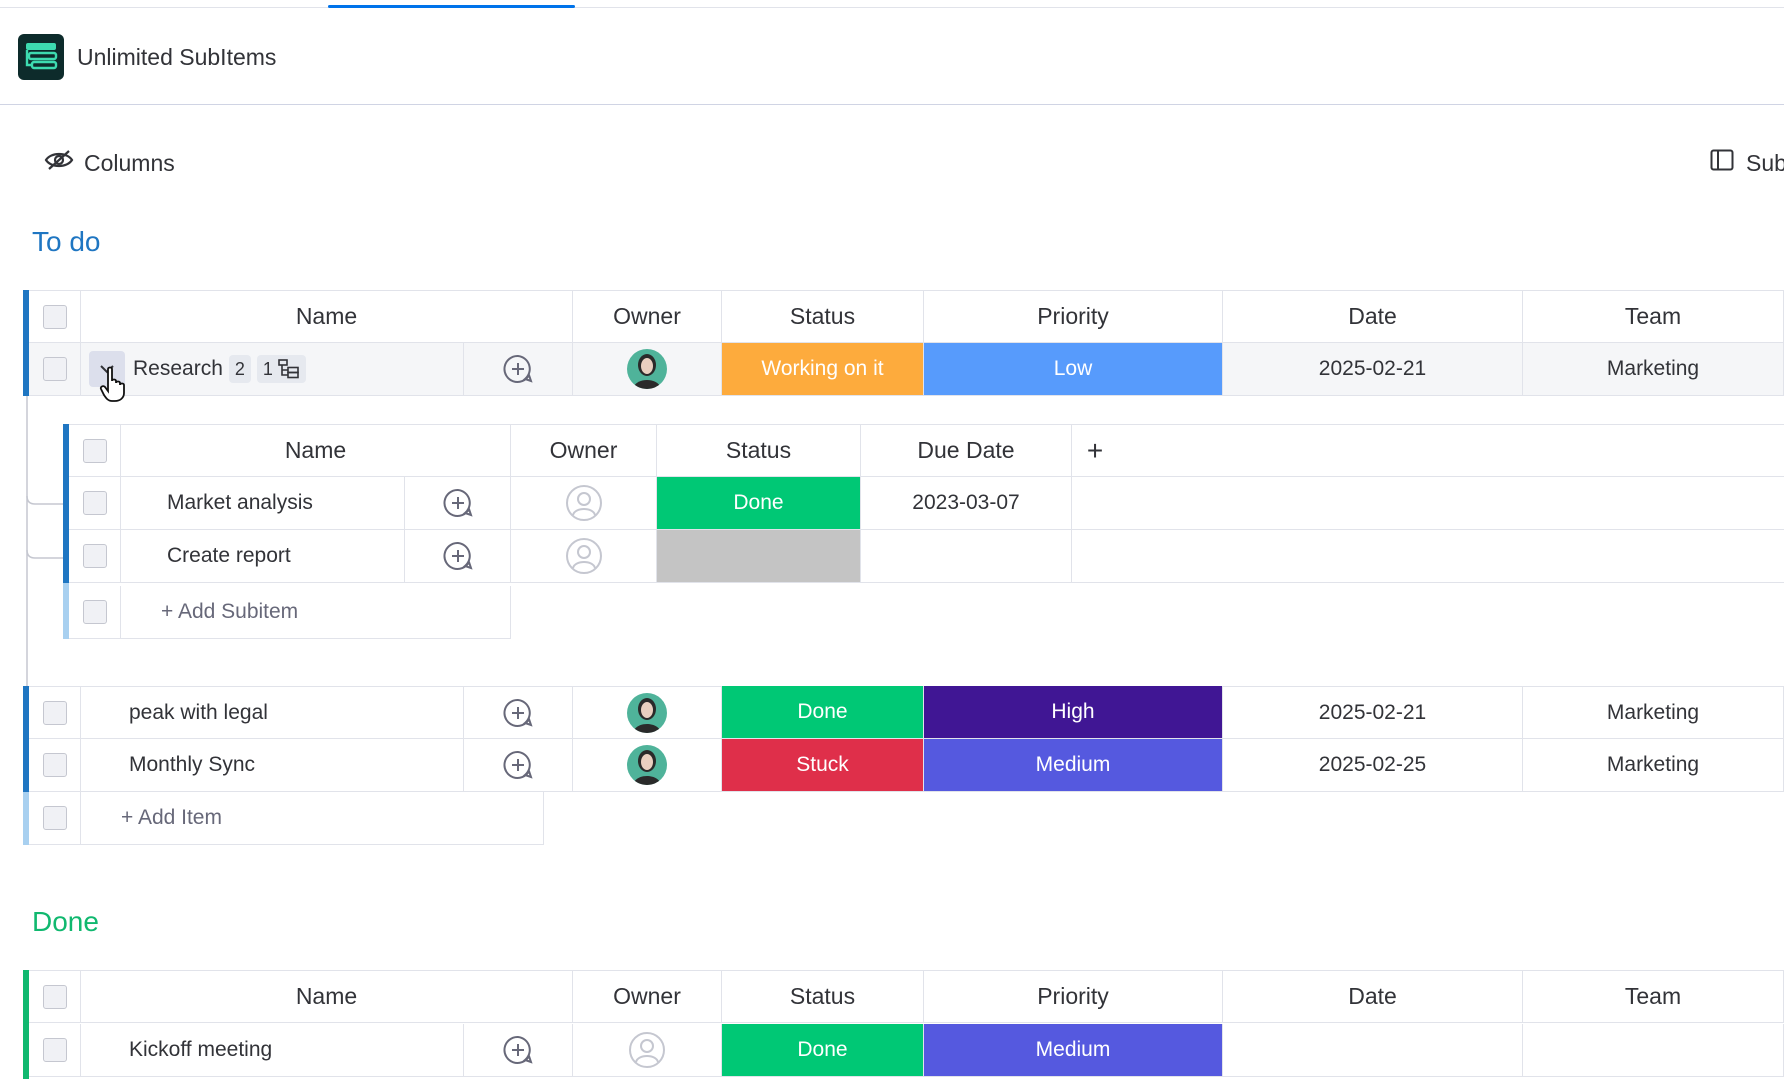 The width and height of the screenshot is (1784, 1079). Describe the element at coordinates (272, 712) in the screenshot. I see `item-name: peak with legal` at that location.